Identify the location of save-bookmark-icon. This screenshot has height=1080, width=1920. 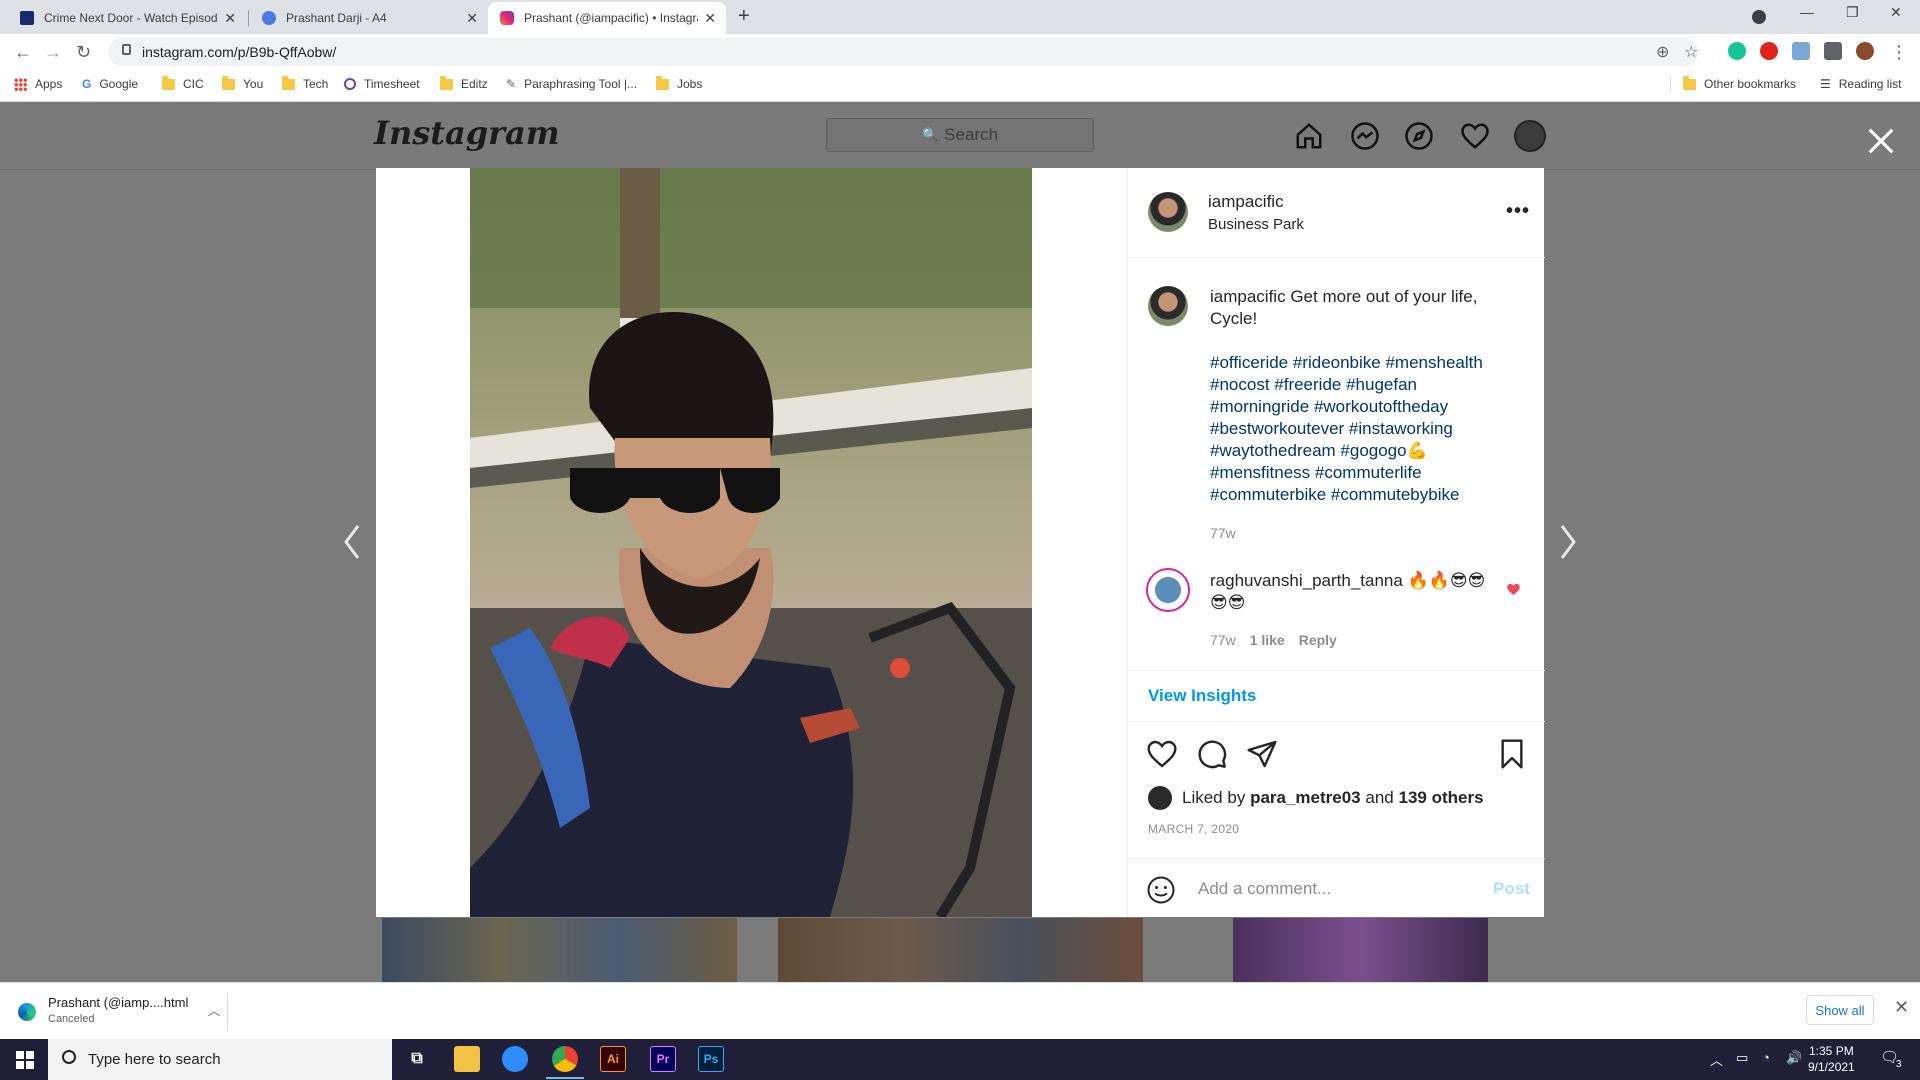
(1512, 754).